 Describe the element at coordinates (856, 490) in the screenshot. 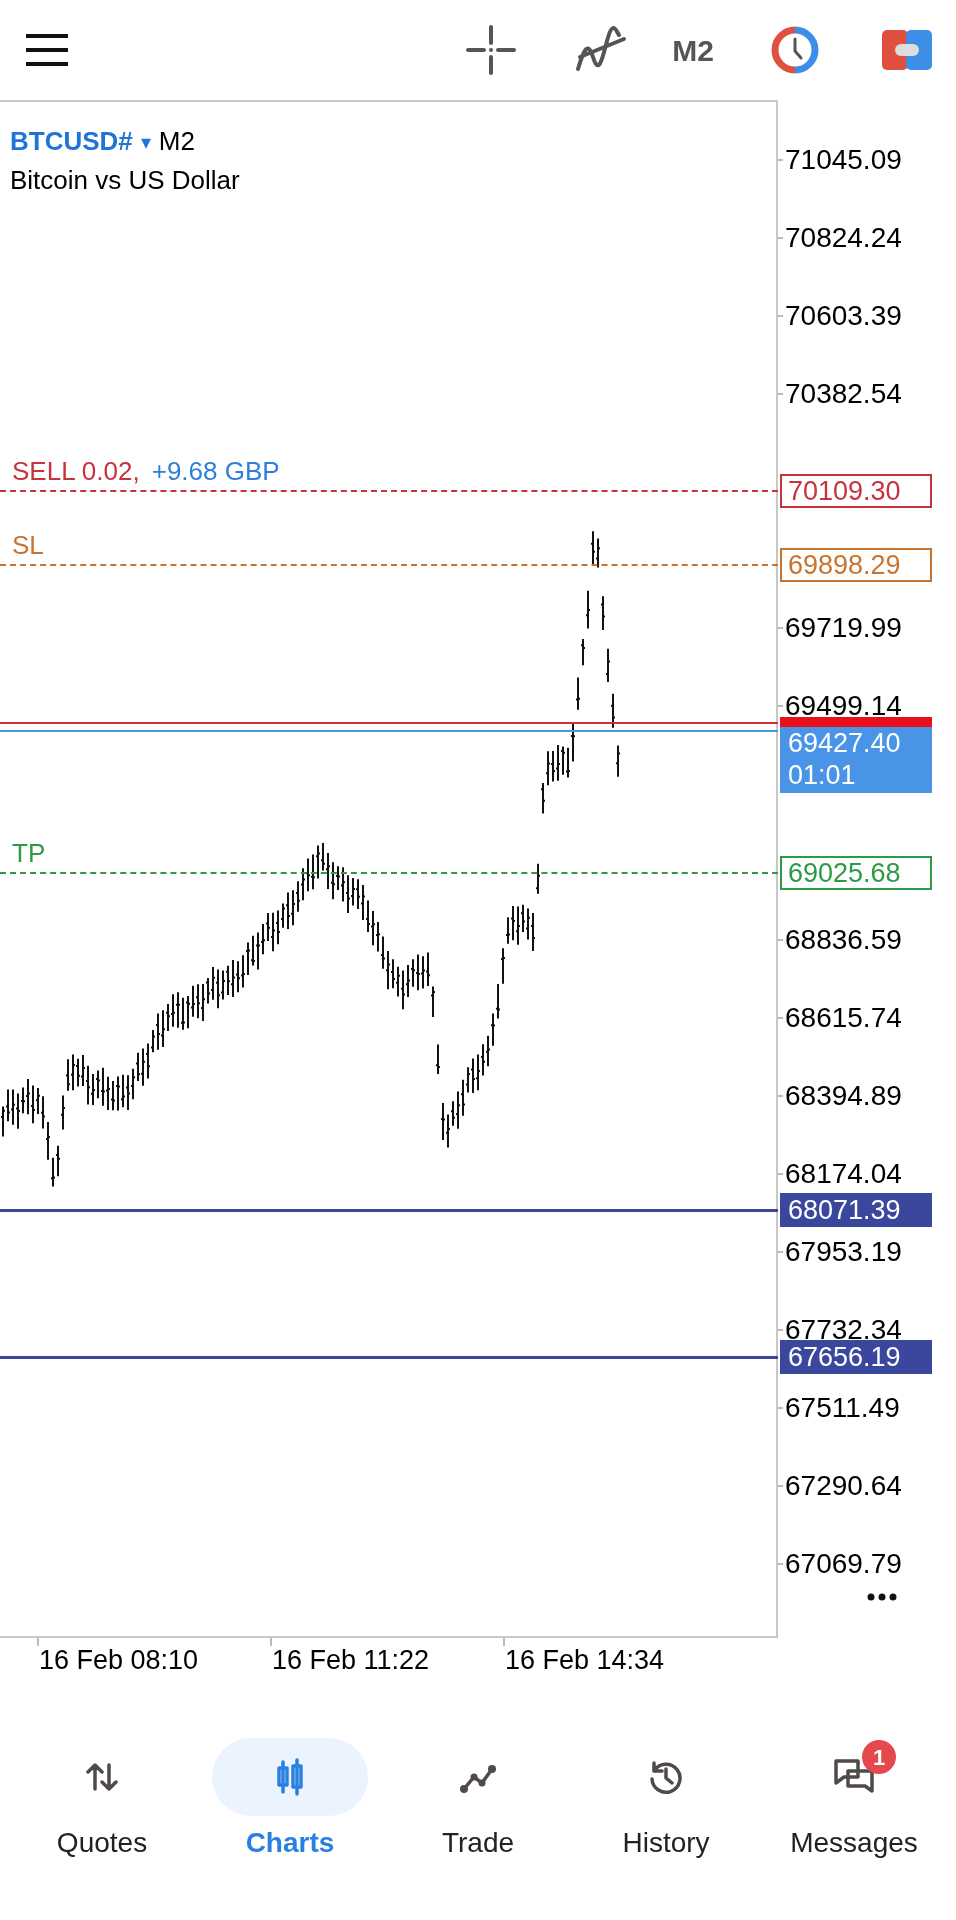

I see `price-tag: 70109.30` at that location.